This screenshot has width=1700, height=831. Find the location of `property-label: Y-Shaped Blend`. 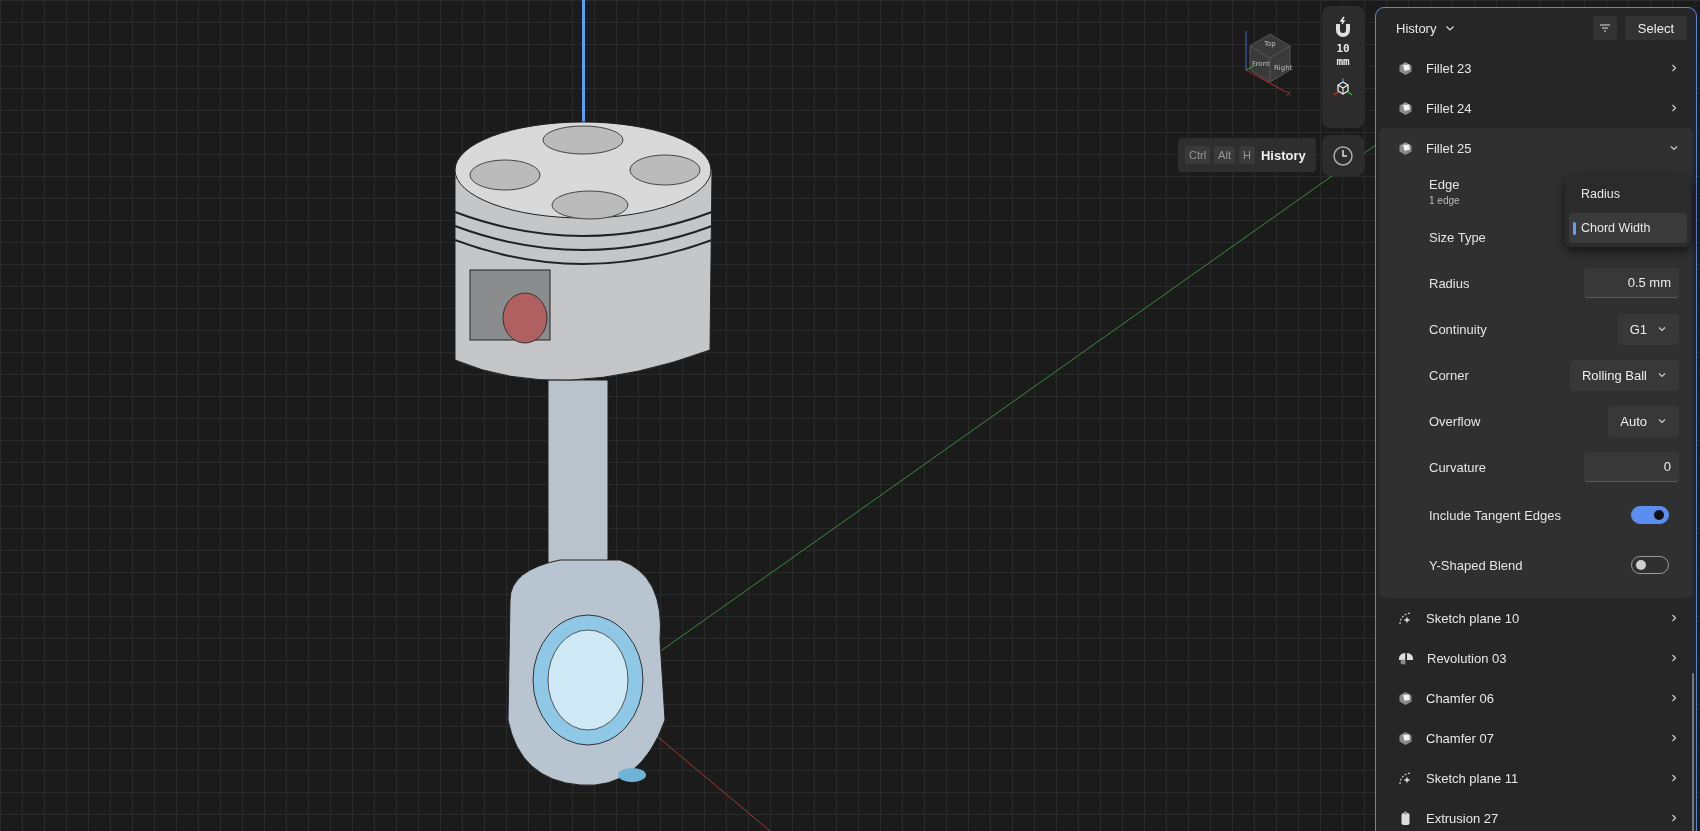

property-label: Y-Shaped Blend is located at coordinates (1476, 565).